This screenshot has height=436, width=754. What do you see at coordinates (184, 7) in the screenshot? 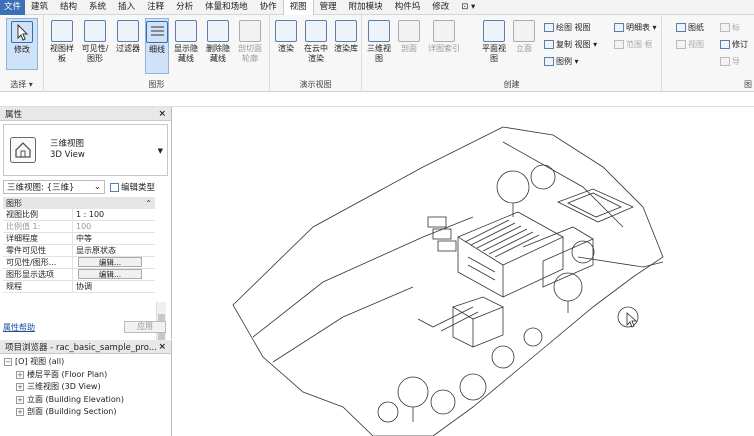
I see `menu-item-6: 分析` at bounding box center [184, 7].